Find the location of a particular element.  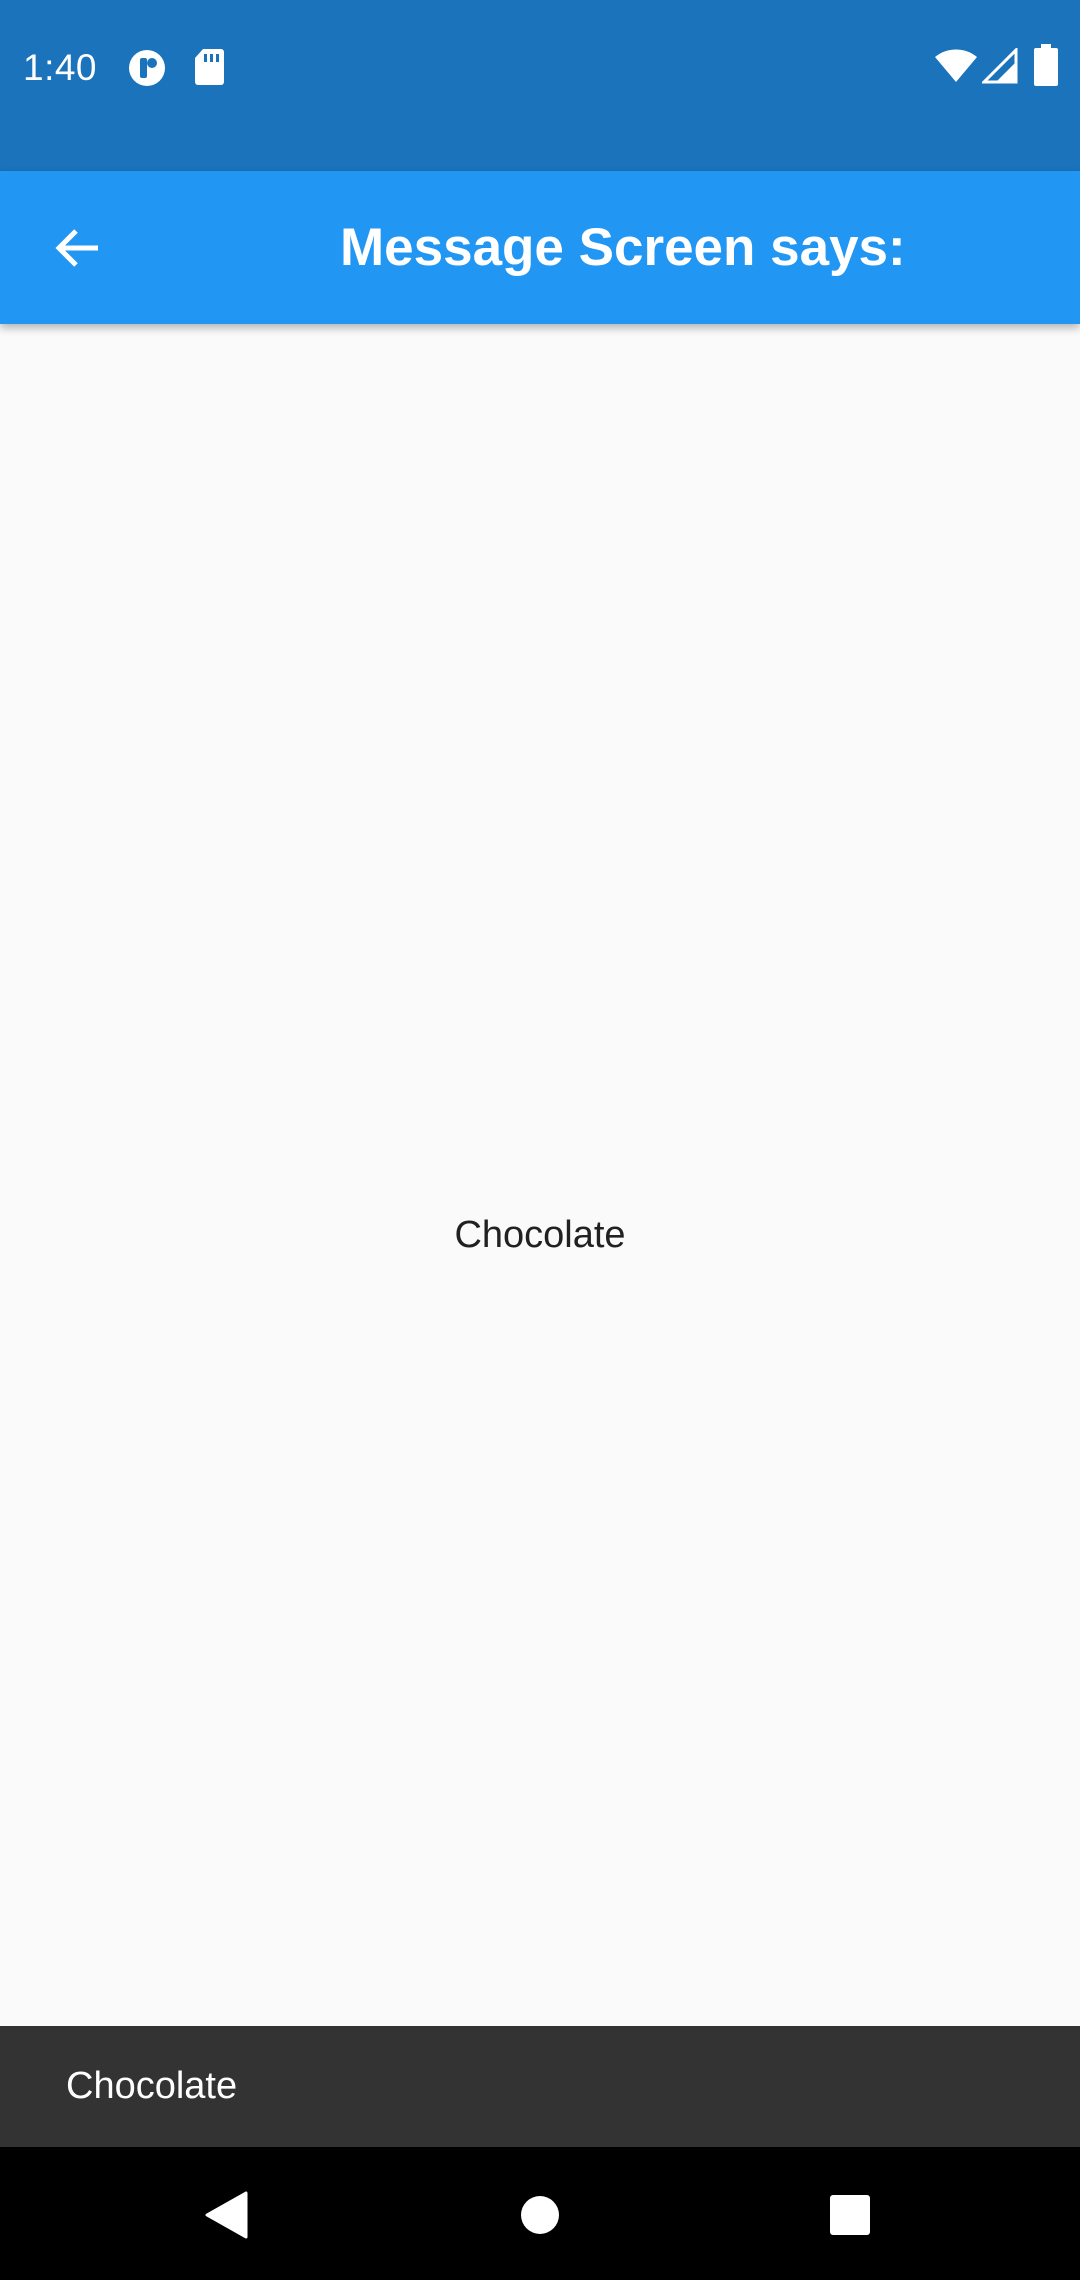

data-saver-icon is located at coordinates (147, 68).